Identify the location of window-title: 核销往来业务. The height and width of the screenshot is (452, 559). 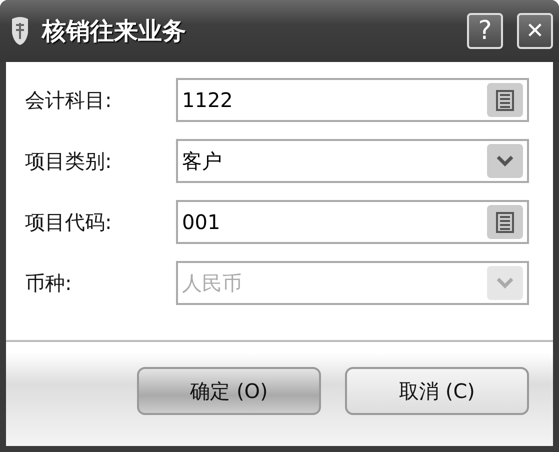
(114, 31).